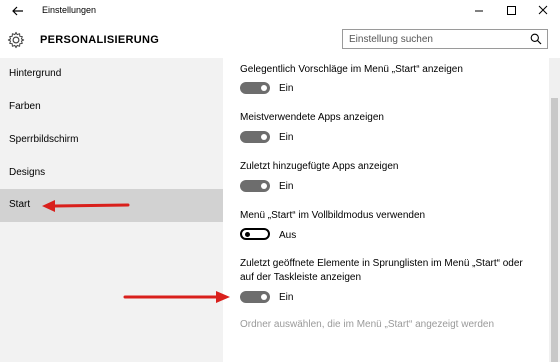 This screenshot has width=560, height=362. Describe the element at coordinates (111, 140) in the screenshot. I see `sidebar-item-sperrbildschirm: Sperrbildschirm` at that location.